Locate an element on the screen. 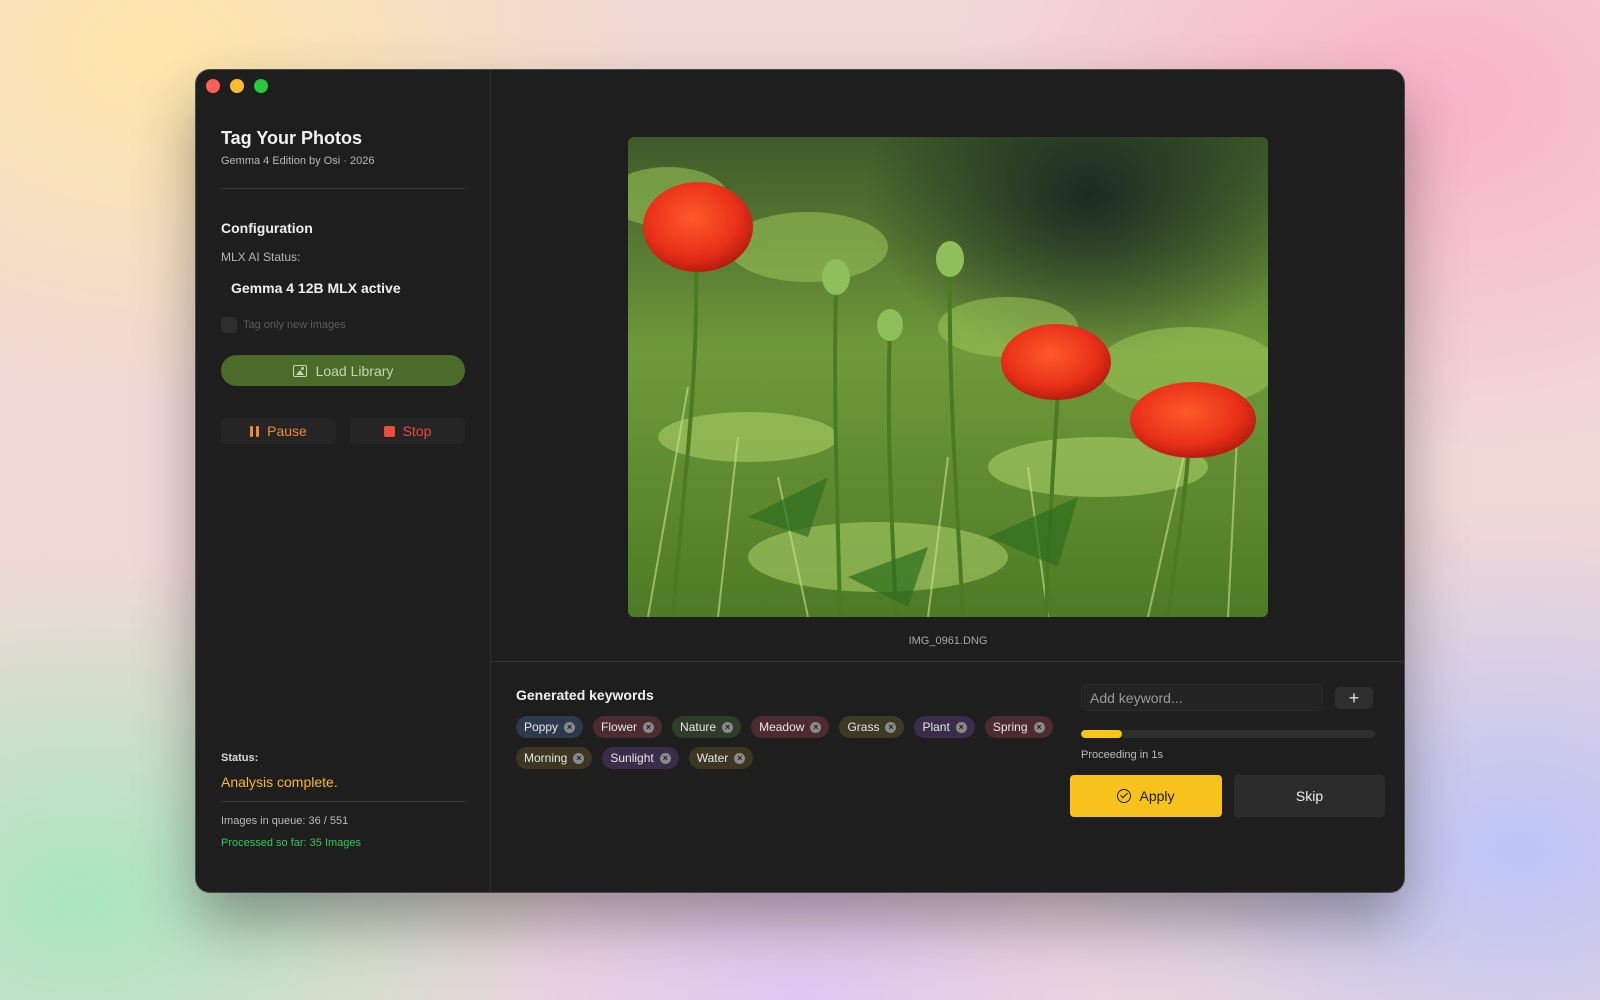 Image resolution: width=1600 pixels, height=1000 pixels. configuration-heading: Configuration is located at coordinates (267, 228).